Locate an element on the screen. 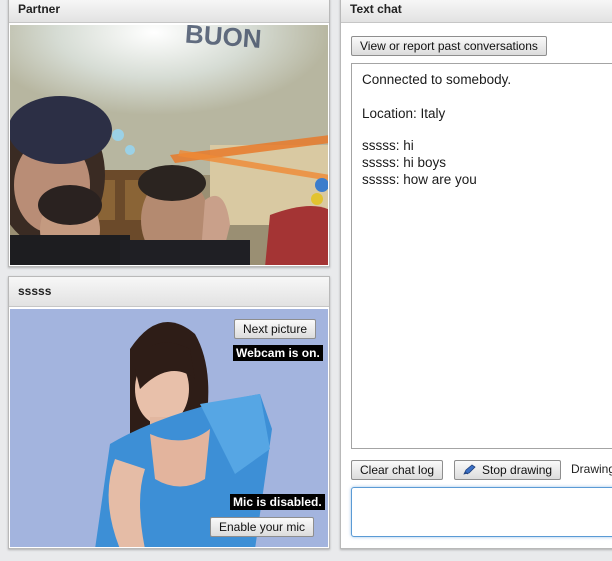 The height and width of the screenshot is (561, 612). message-text: hi boys is located at coordinates (425, 162).